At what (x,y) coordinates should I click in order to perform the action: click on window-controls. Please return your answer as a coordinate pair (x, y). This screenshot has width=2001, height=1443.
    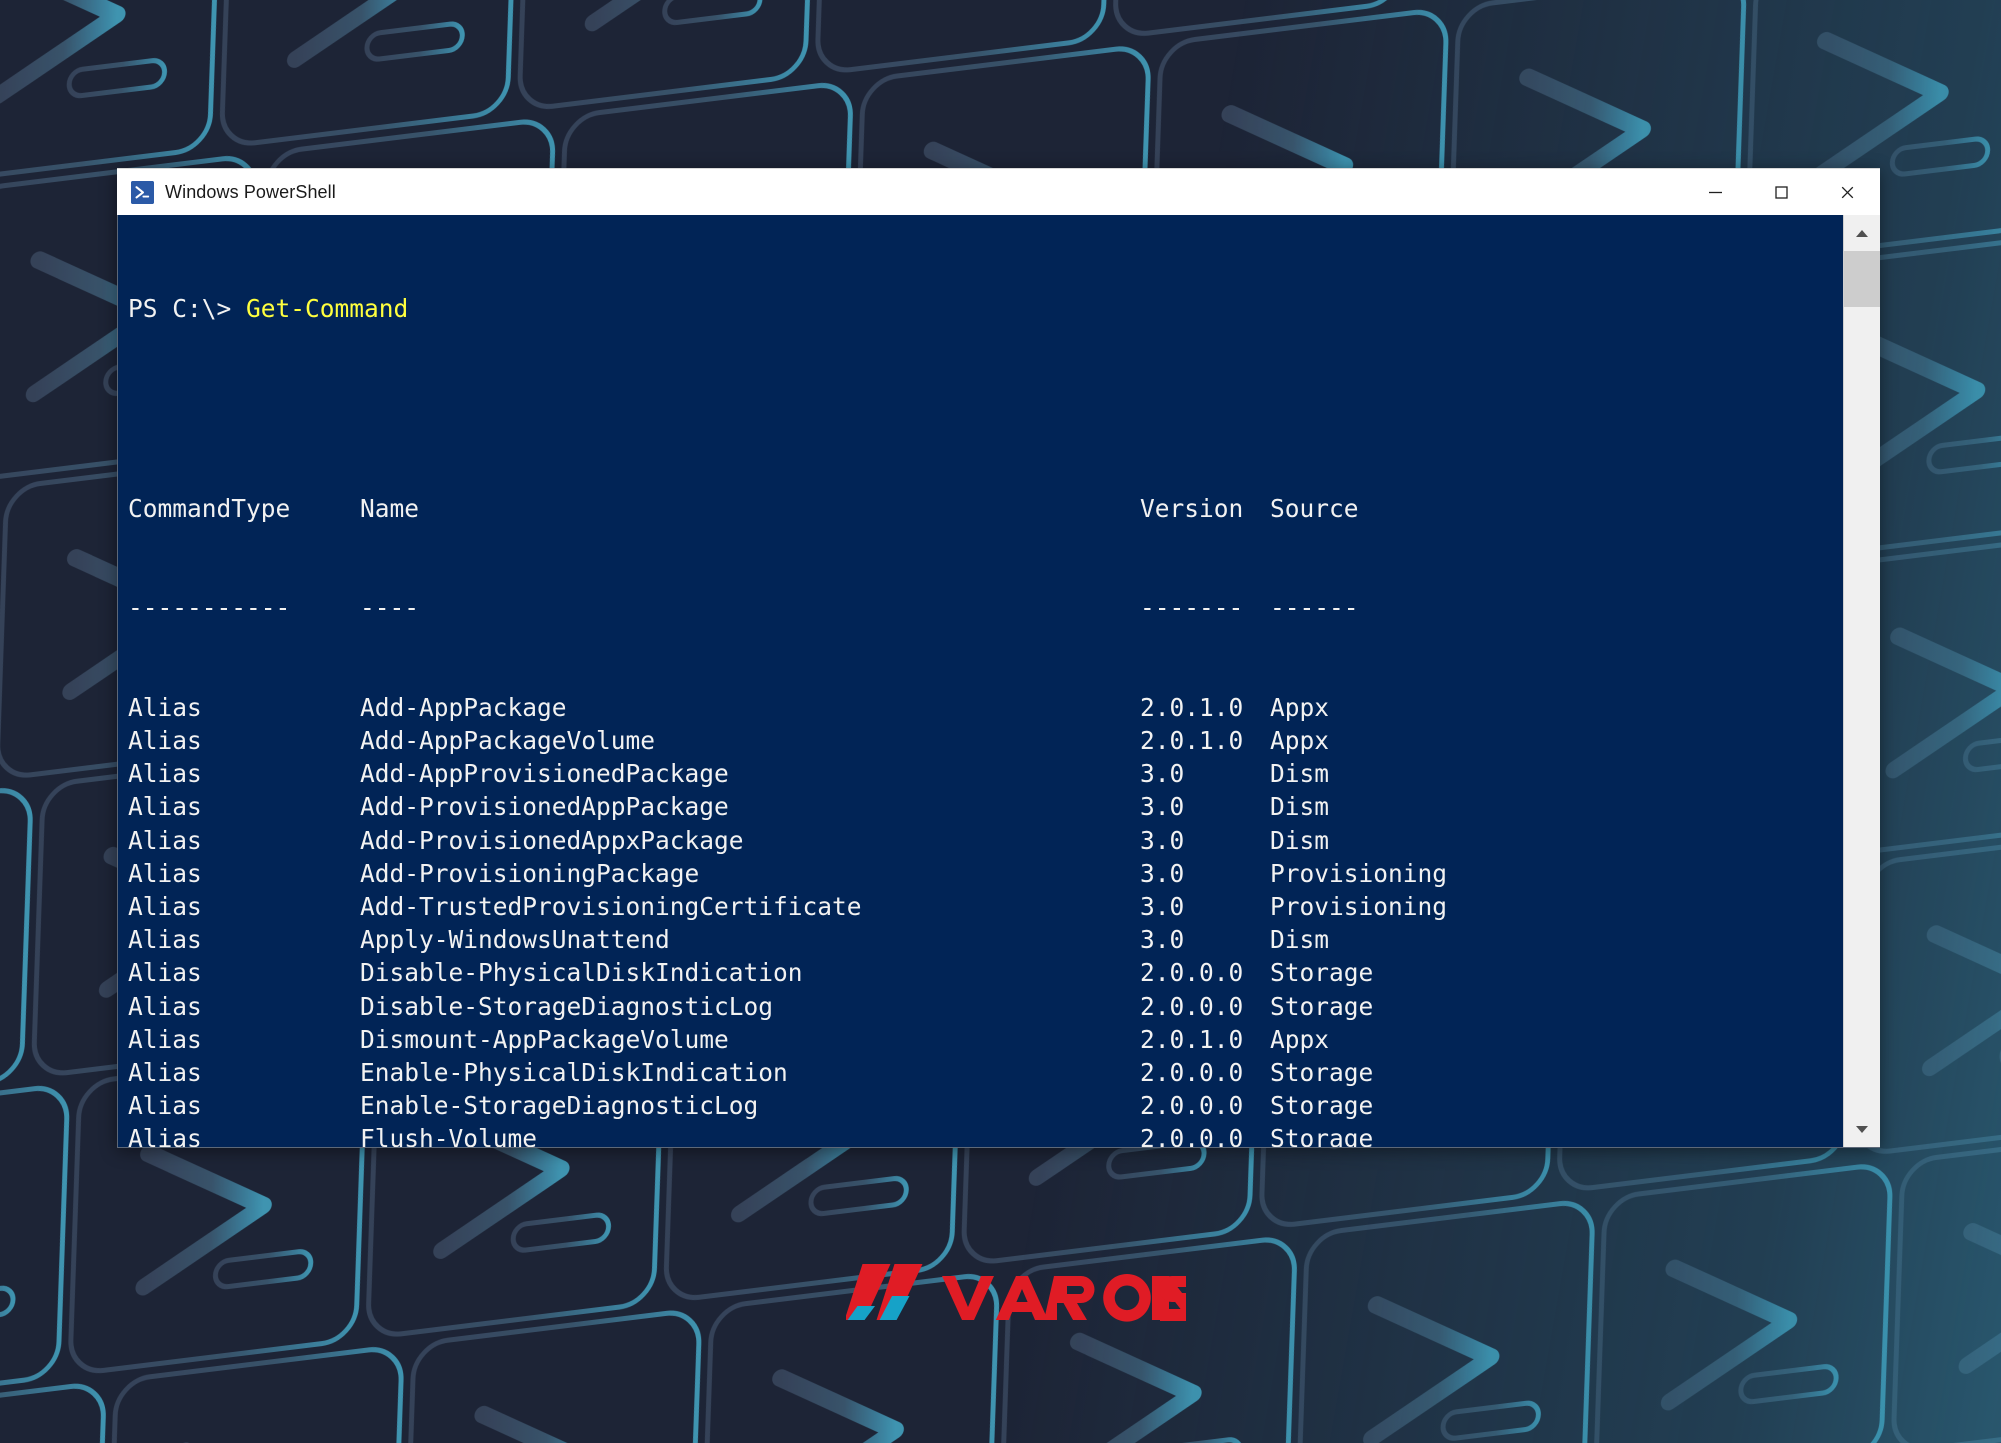
    Looking at the image, I should click on (1781, 192).